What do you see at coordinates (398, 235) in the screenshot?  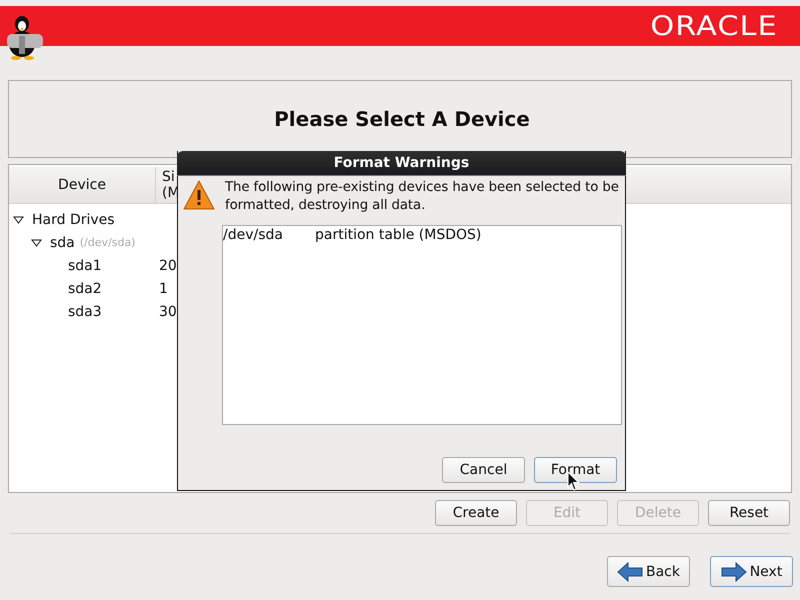 I see `description-cell: partition table (MSDOS)` at bounding box center [398, 235].